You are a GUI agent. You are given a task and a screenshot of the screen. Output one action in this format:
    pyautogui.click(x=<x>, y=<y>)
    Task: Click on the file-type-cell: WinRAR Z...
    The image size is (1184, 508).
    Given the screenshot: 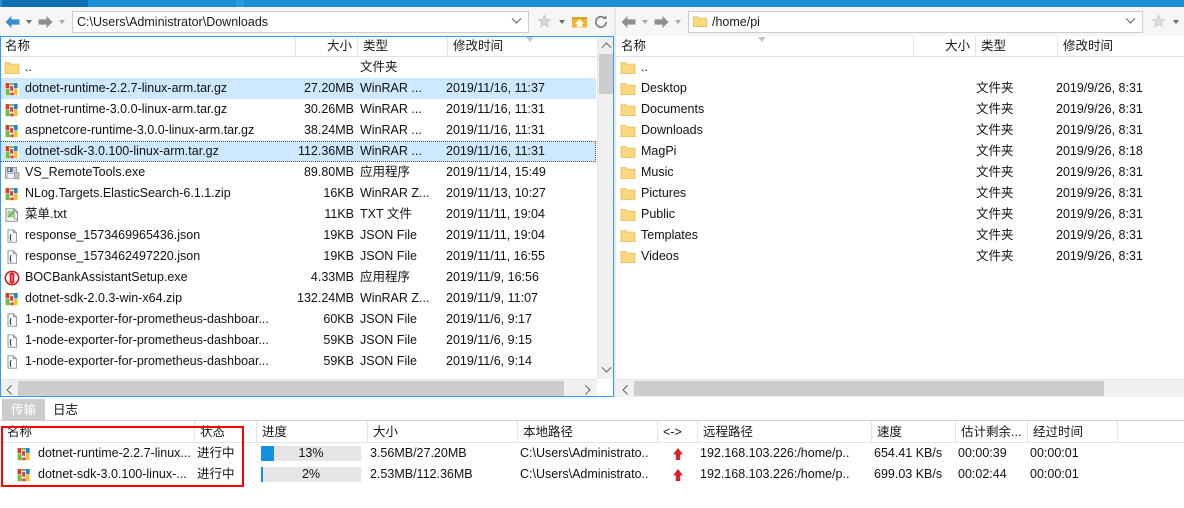 What is the action you would take?
    pyautogui.click(x=395, y=298)
    